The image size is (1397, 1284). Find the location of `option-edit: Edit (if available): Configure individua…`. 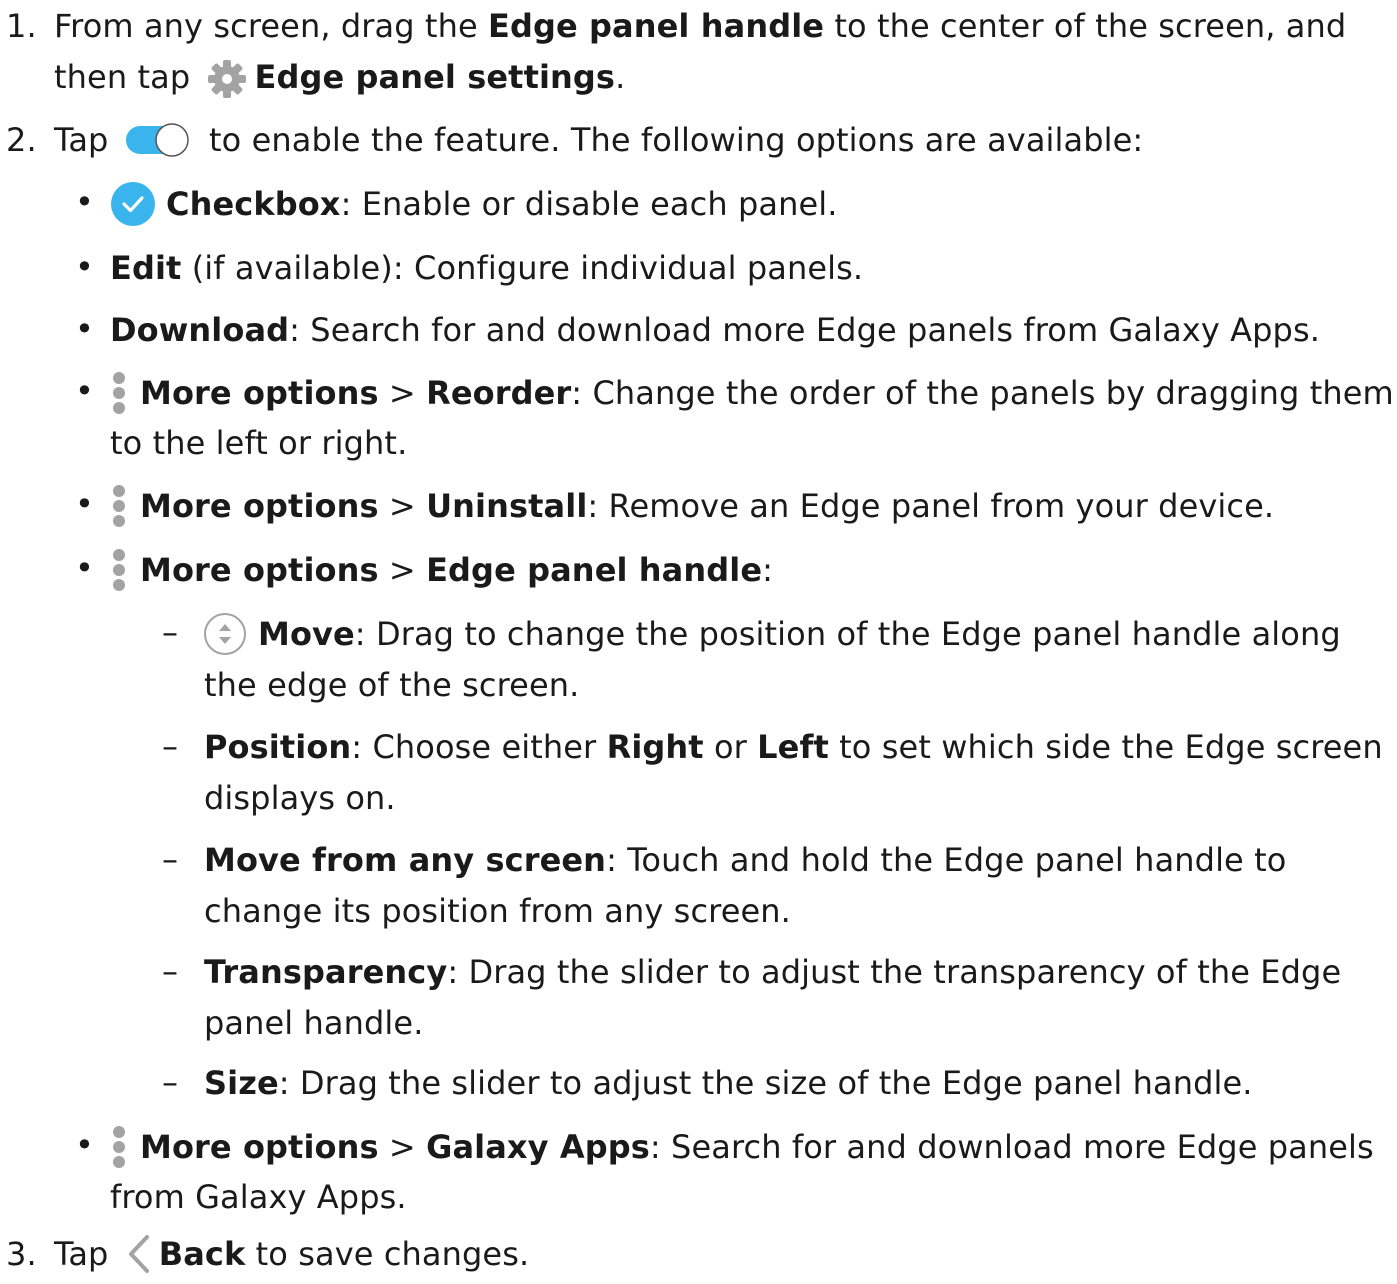

option-edit: Edit (if available): Configure individua… is located at coordinates (486, 268).